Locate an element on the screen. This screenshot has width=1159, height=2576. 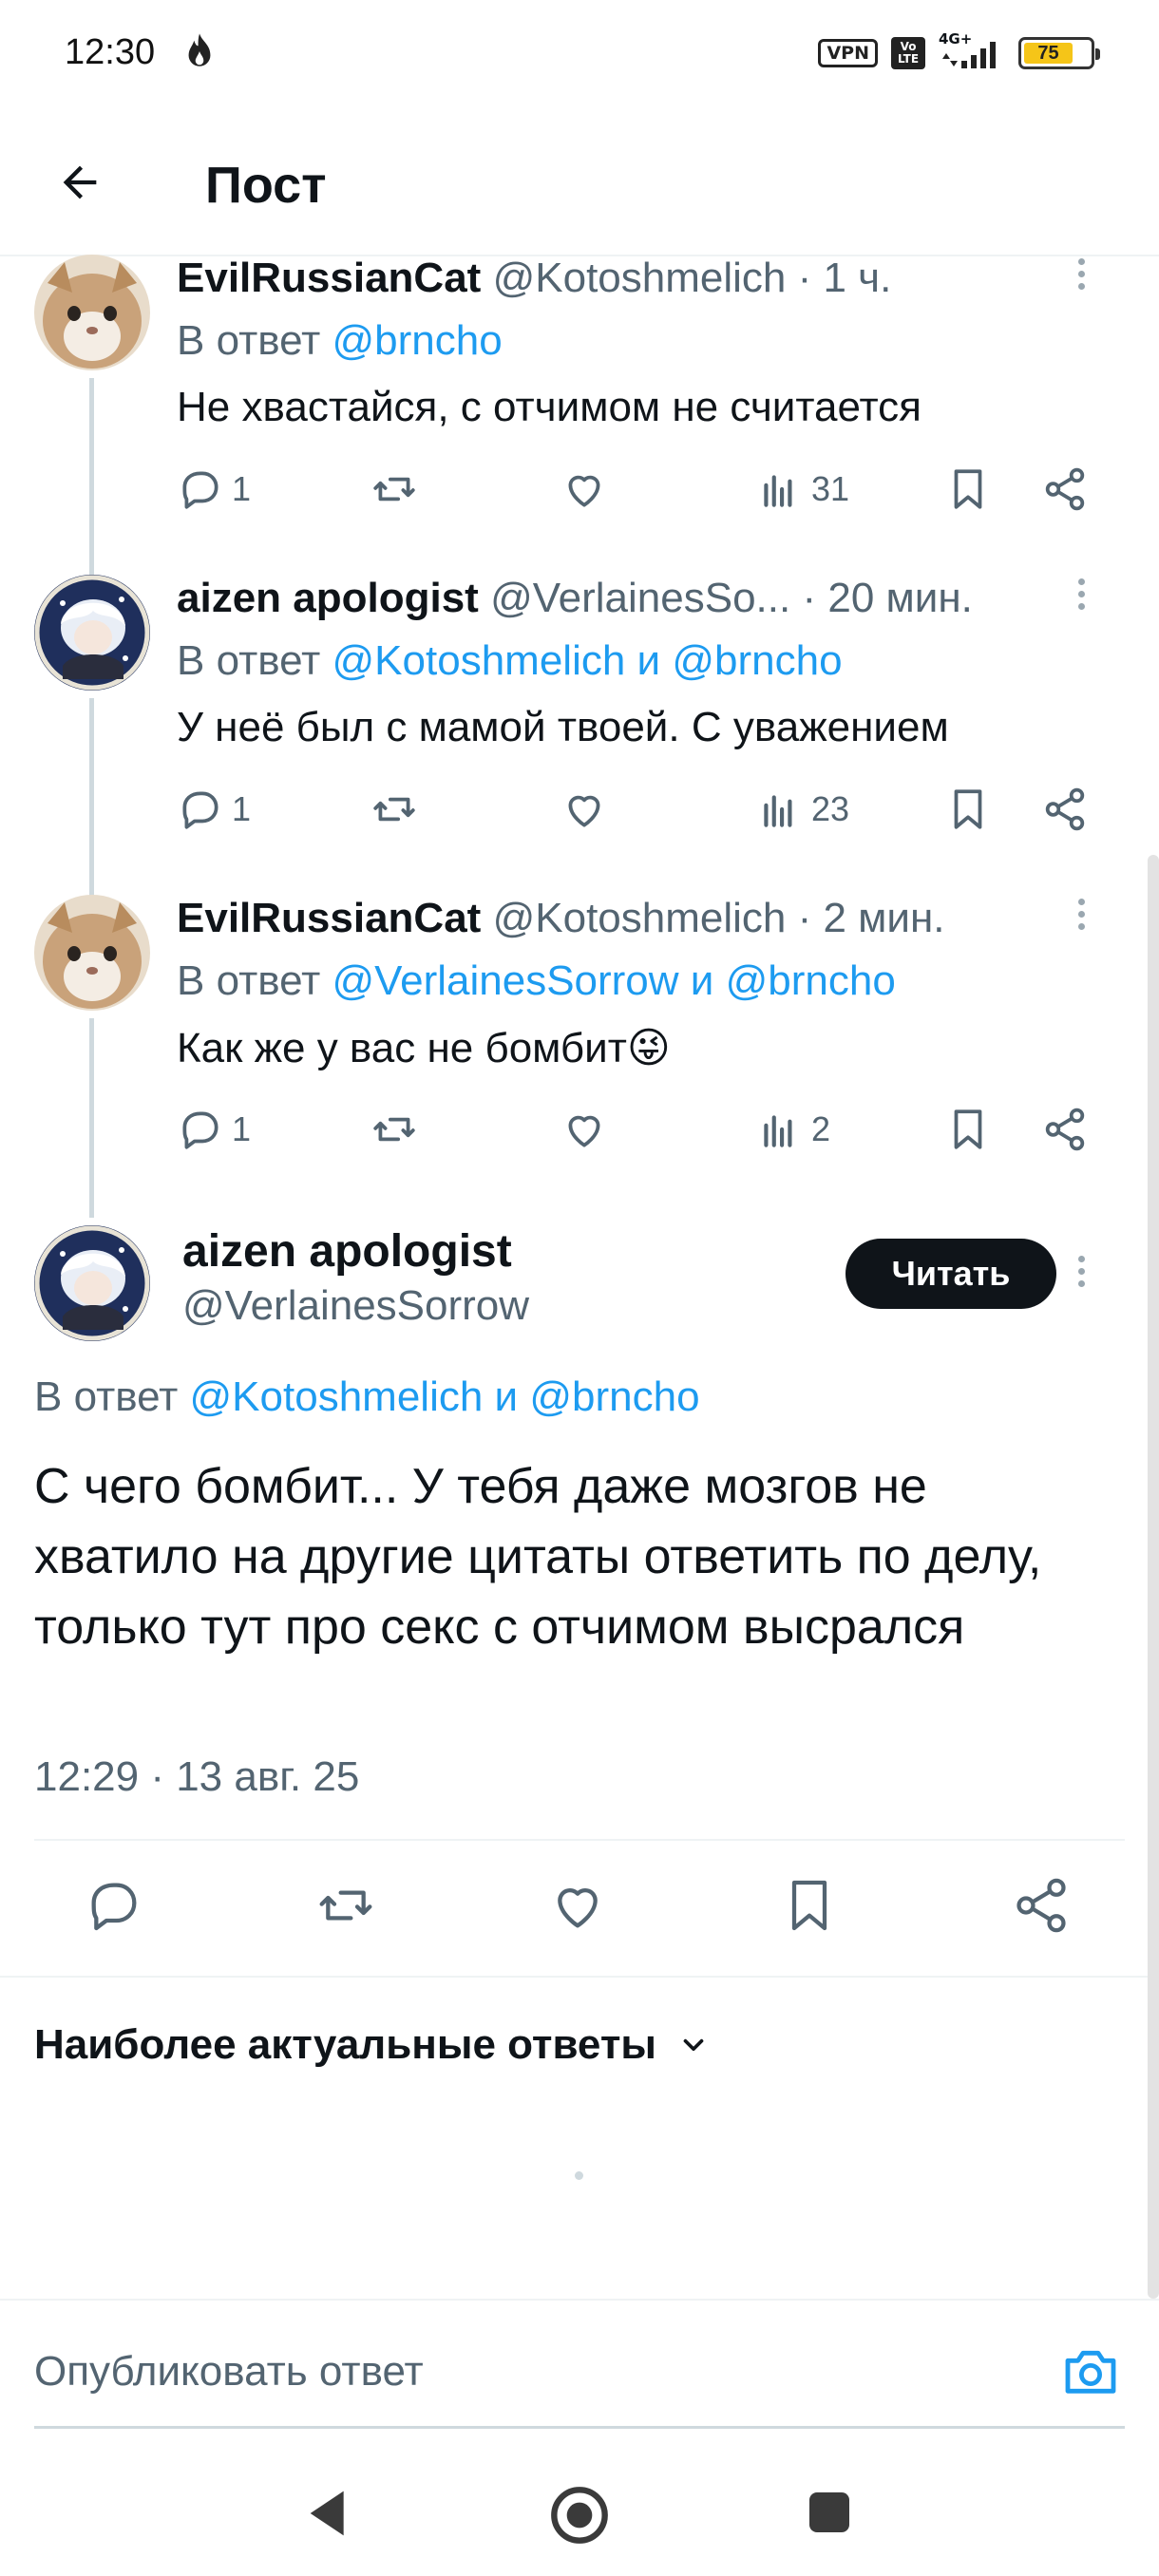
main-author-handle: @VerlainesSorrow is located at coordinates (355, 1306).